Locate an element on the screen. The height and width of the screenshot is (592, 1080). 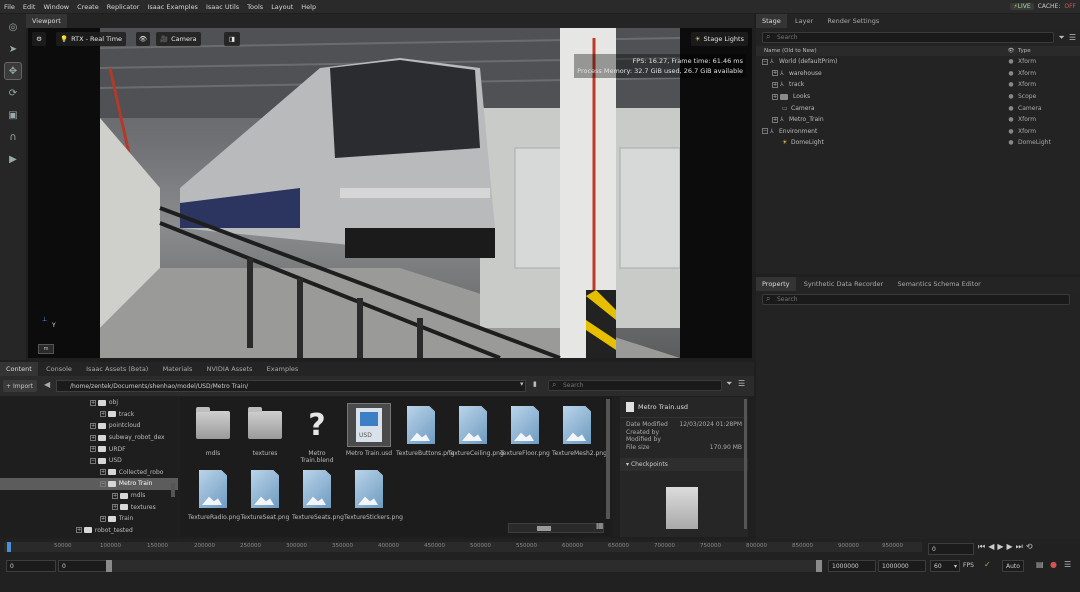
grid-item-texture-stickers: TextureStickers.png is located at coordinates (373, 494).